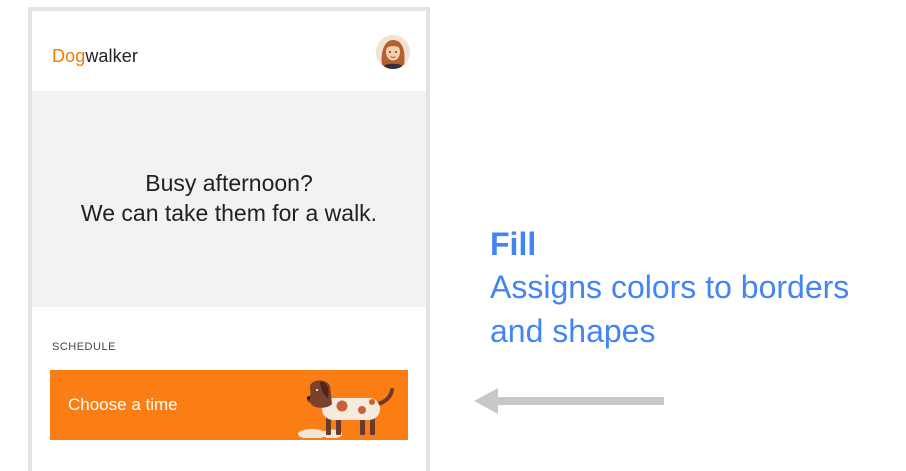 The height and width of the screenshot is (471, 906). I want to click on annotation-description: Assigns colors to borders and shapes, so click(670, 309).